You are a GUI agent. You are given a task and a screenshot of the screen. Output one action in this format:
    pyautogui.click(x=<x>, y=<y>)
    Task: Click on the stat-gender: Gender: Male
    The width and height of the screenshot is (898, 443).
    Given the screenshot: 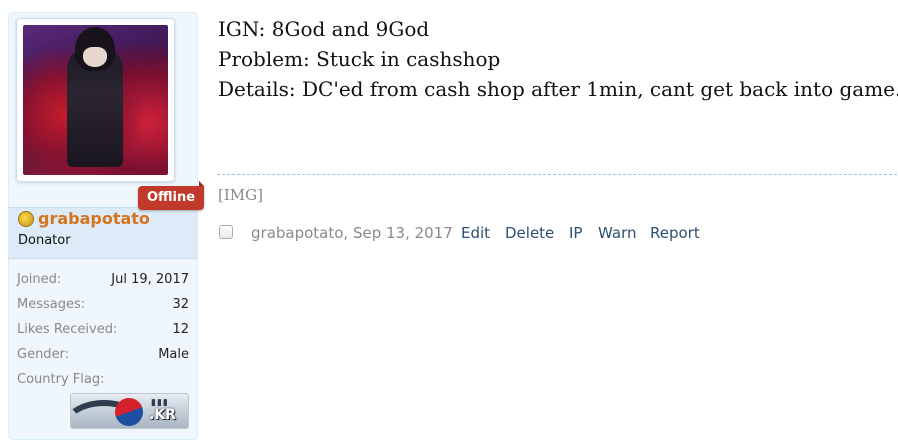 What is the action you would take?
    pyautogui.click(x=103, y=356)
    